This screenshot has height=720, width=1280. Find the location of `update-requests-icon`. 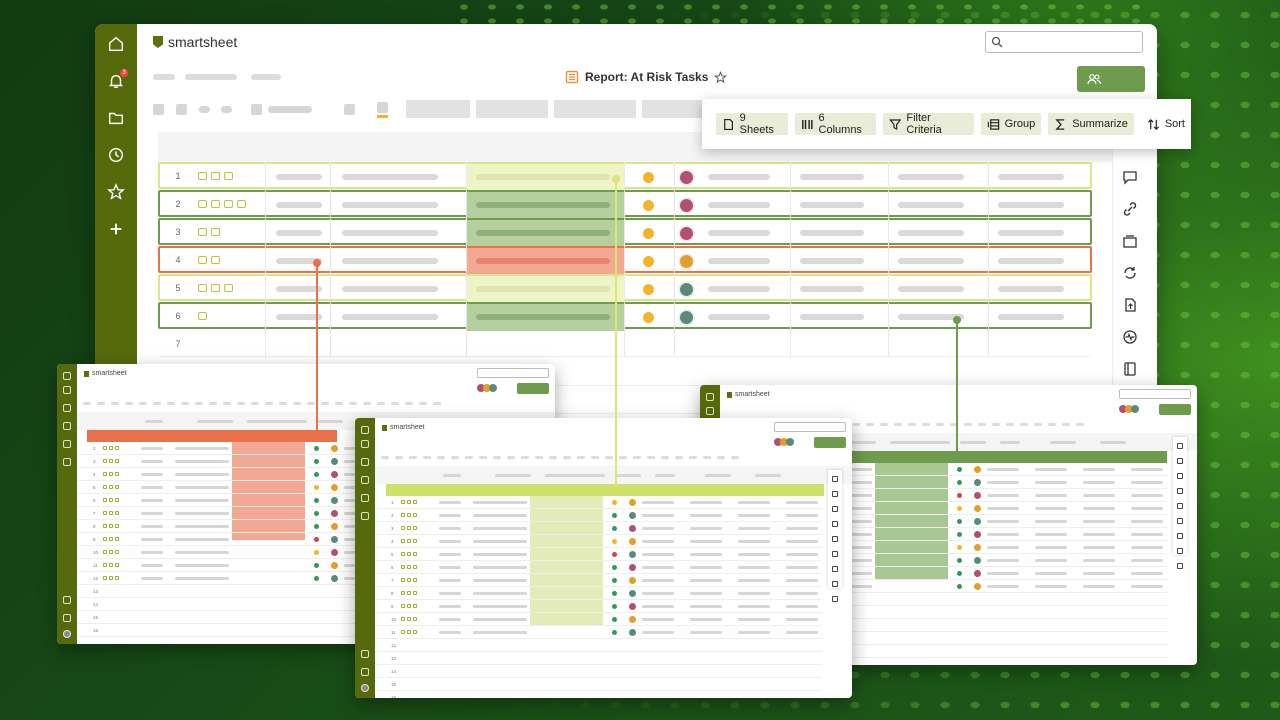

update-requests-icon is located at coordinates (1130, 273).